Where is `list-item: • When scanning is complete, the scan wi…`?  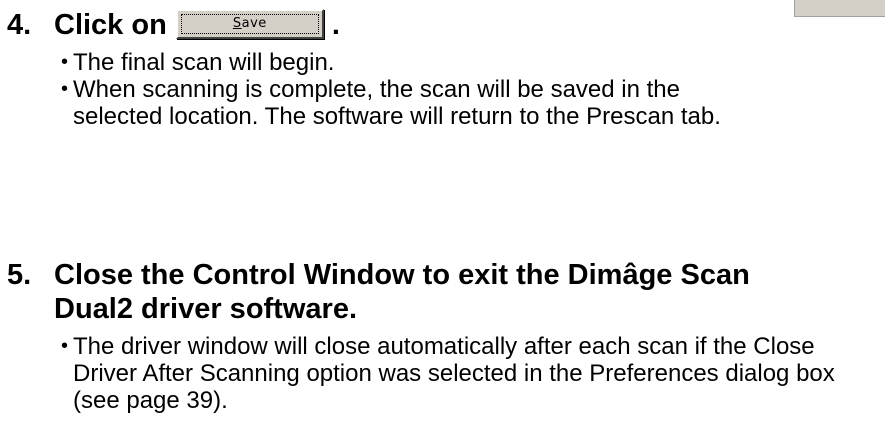
list-item: • When scanning is complete, the scan wi… is located at coordinates (442, 103).